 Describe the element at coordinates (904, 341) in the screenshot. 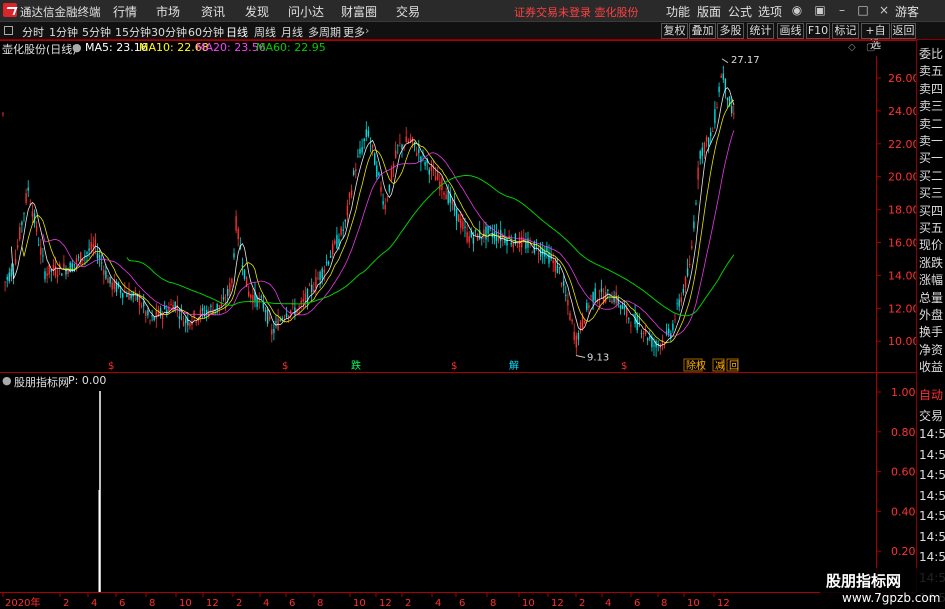

I see `price-tick-label: 10.00` at that location.